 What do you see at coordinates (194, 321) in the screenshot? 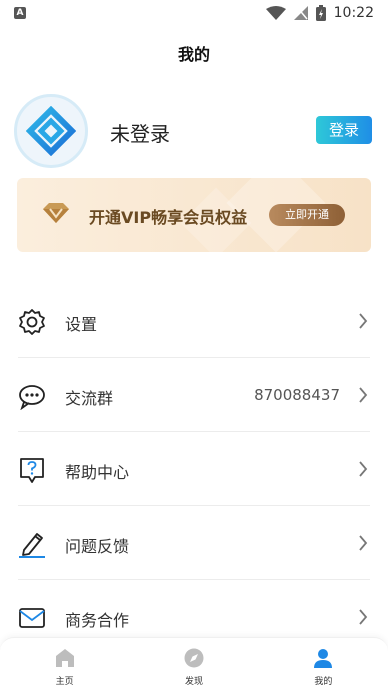
I see `menu-item-settings: 设置` at bounding box center [194, 321].